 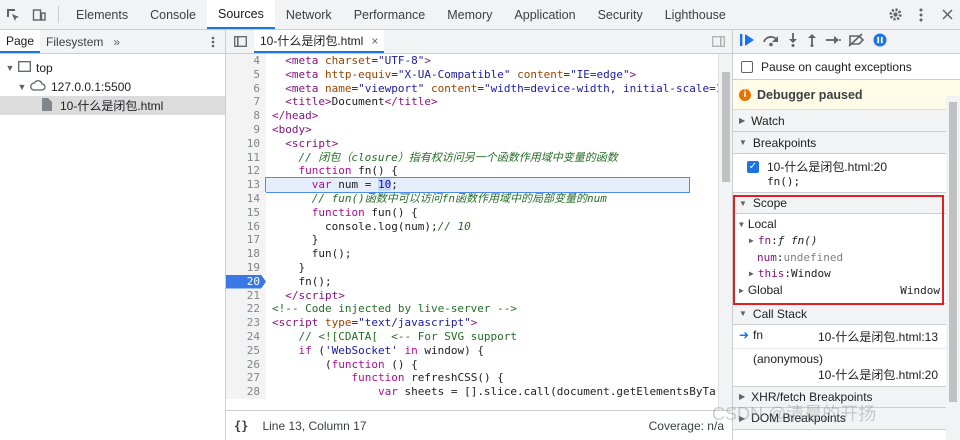 I want to click on code-line: 4 <meta charset="UTF-8">, so click(x=472, y=61).